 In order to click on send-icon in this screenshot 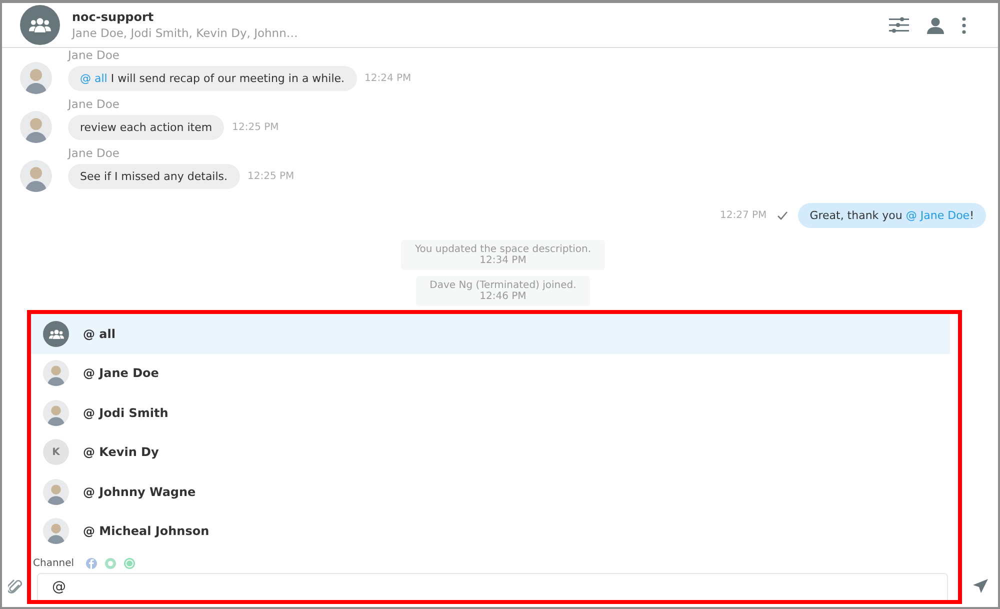, I will do `click(980, 586)`.